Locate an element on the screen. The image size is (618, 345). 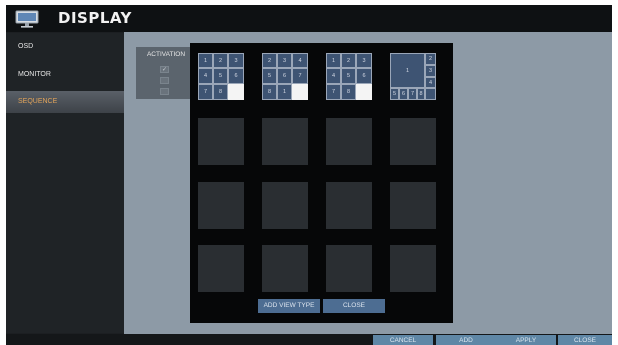
add-view-type-button: ADD VIEW TYPE is located at coordinates (289, 306).